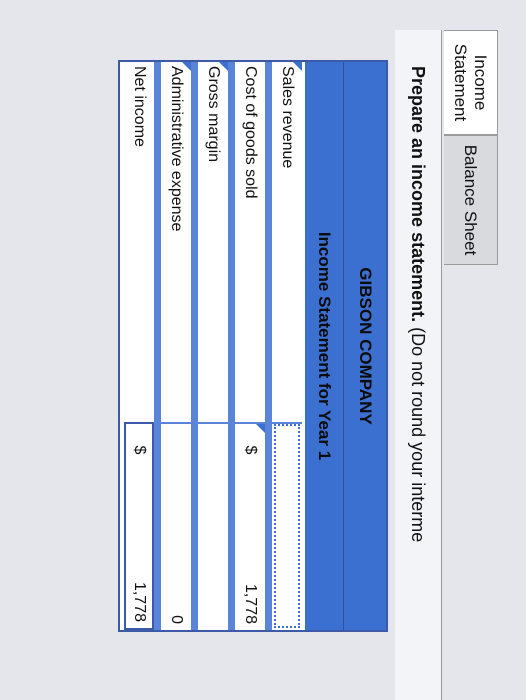  Describe the element at coordinates (287, 242) in the screenshot. I see `row-label-dropdown: Sales revenue` at that location.